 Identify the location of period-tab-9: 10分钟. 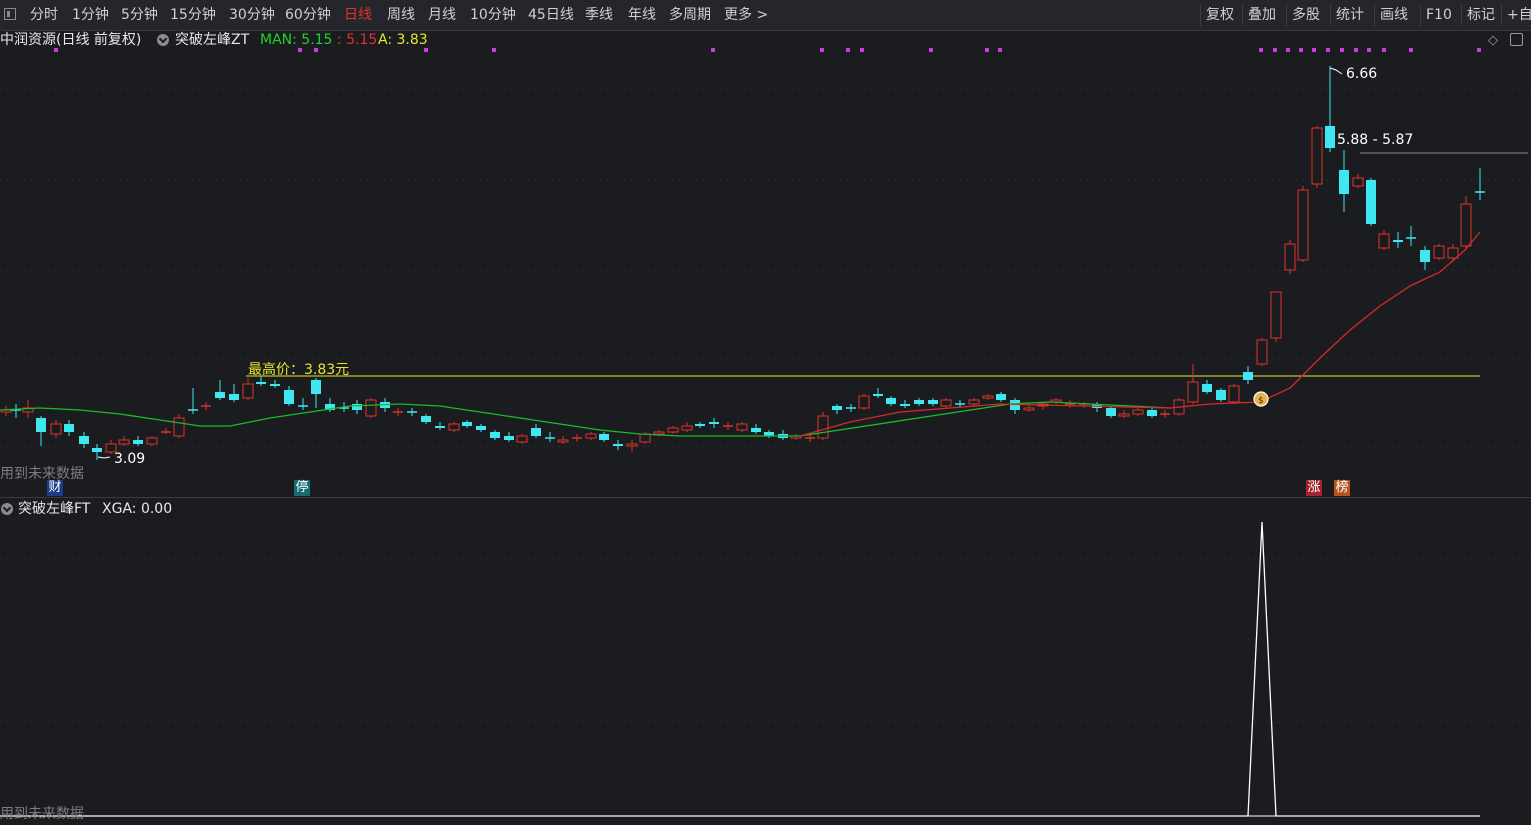
(493, 15).